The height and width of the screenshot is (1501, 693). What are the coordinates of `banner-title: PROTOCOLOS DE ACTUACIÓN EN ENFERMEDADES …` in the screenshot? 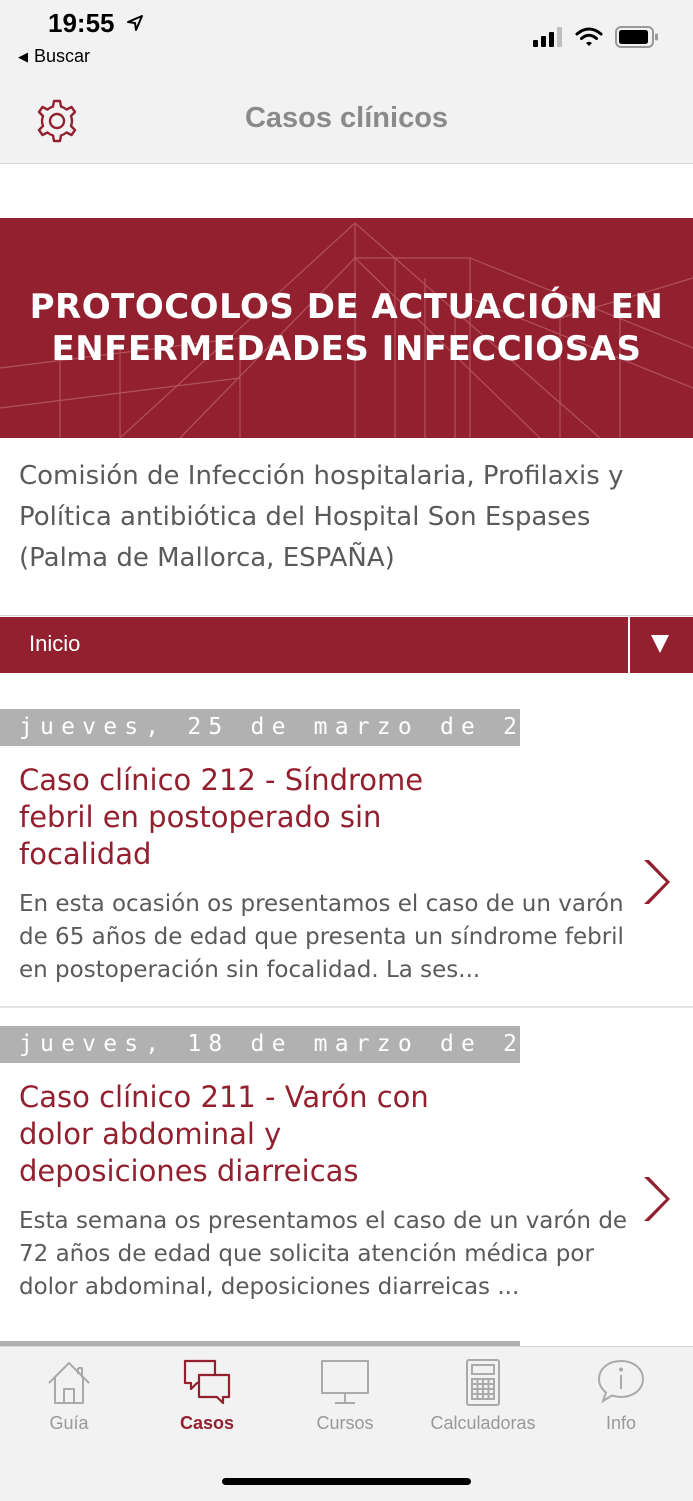 It's located at (346, 328).